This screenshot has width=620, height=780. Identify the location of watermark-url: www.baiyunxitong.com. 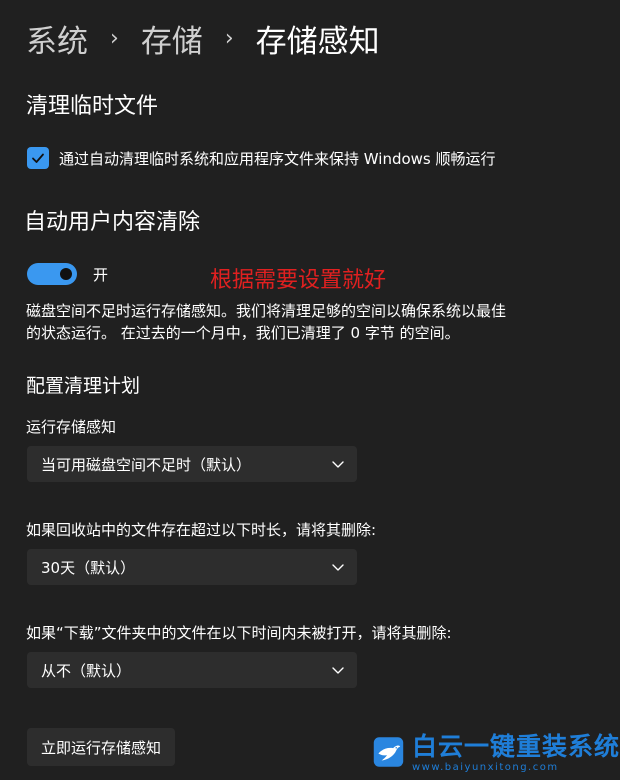
(485, 767).